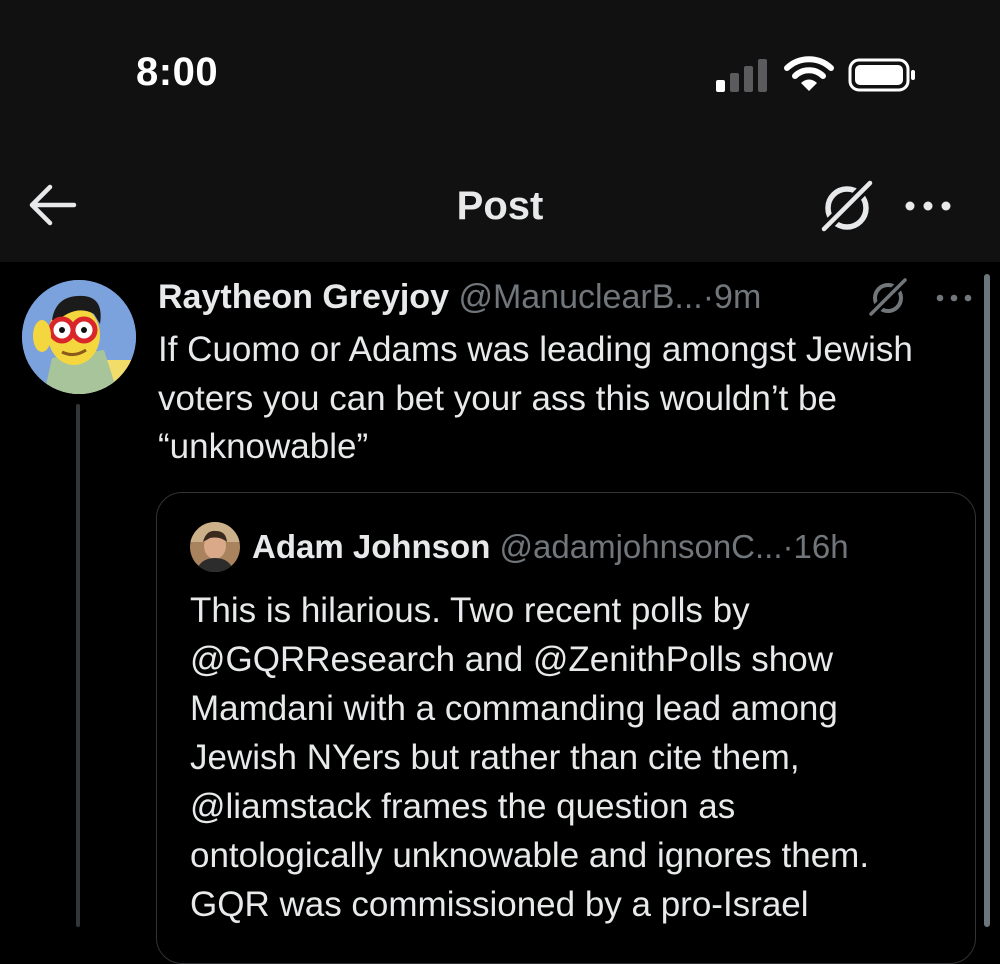 This screenshot has width=1000, height=964. What do you see at coordinates (78, 665) in the screenshot?
I see `thread-connector-line` at bounding box center [78, 665].